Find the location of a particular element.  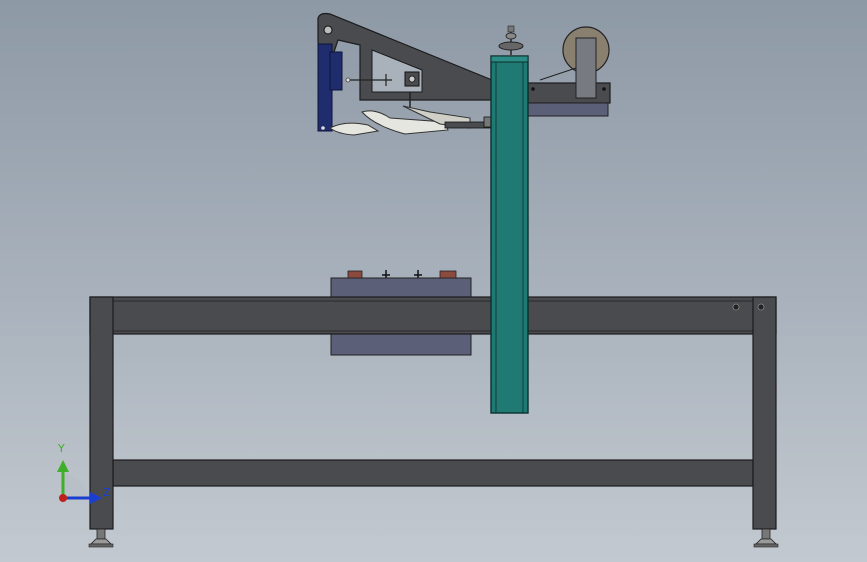

top-beam is located at coordinates (433, 315).